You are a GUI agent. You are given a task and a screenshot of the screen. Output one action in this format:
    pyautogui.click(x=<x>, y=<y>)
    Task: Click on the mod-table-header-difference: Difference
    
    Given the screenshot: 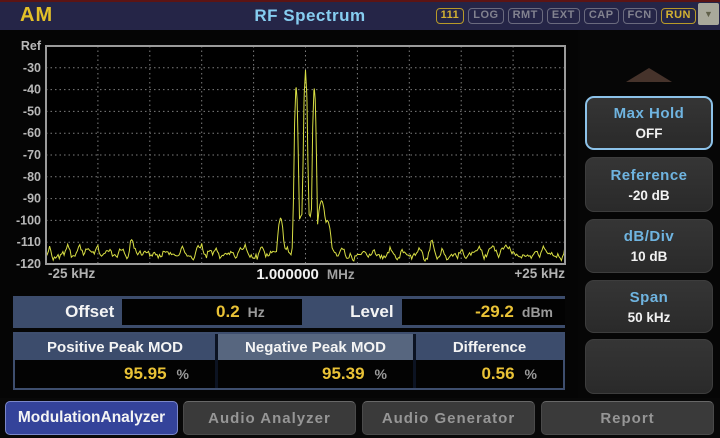 What is the action you would take?
    pyautogui.click(x=489, y=347)
    